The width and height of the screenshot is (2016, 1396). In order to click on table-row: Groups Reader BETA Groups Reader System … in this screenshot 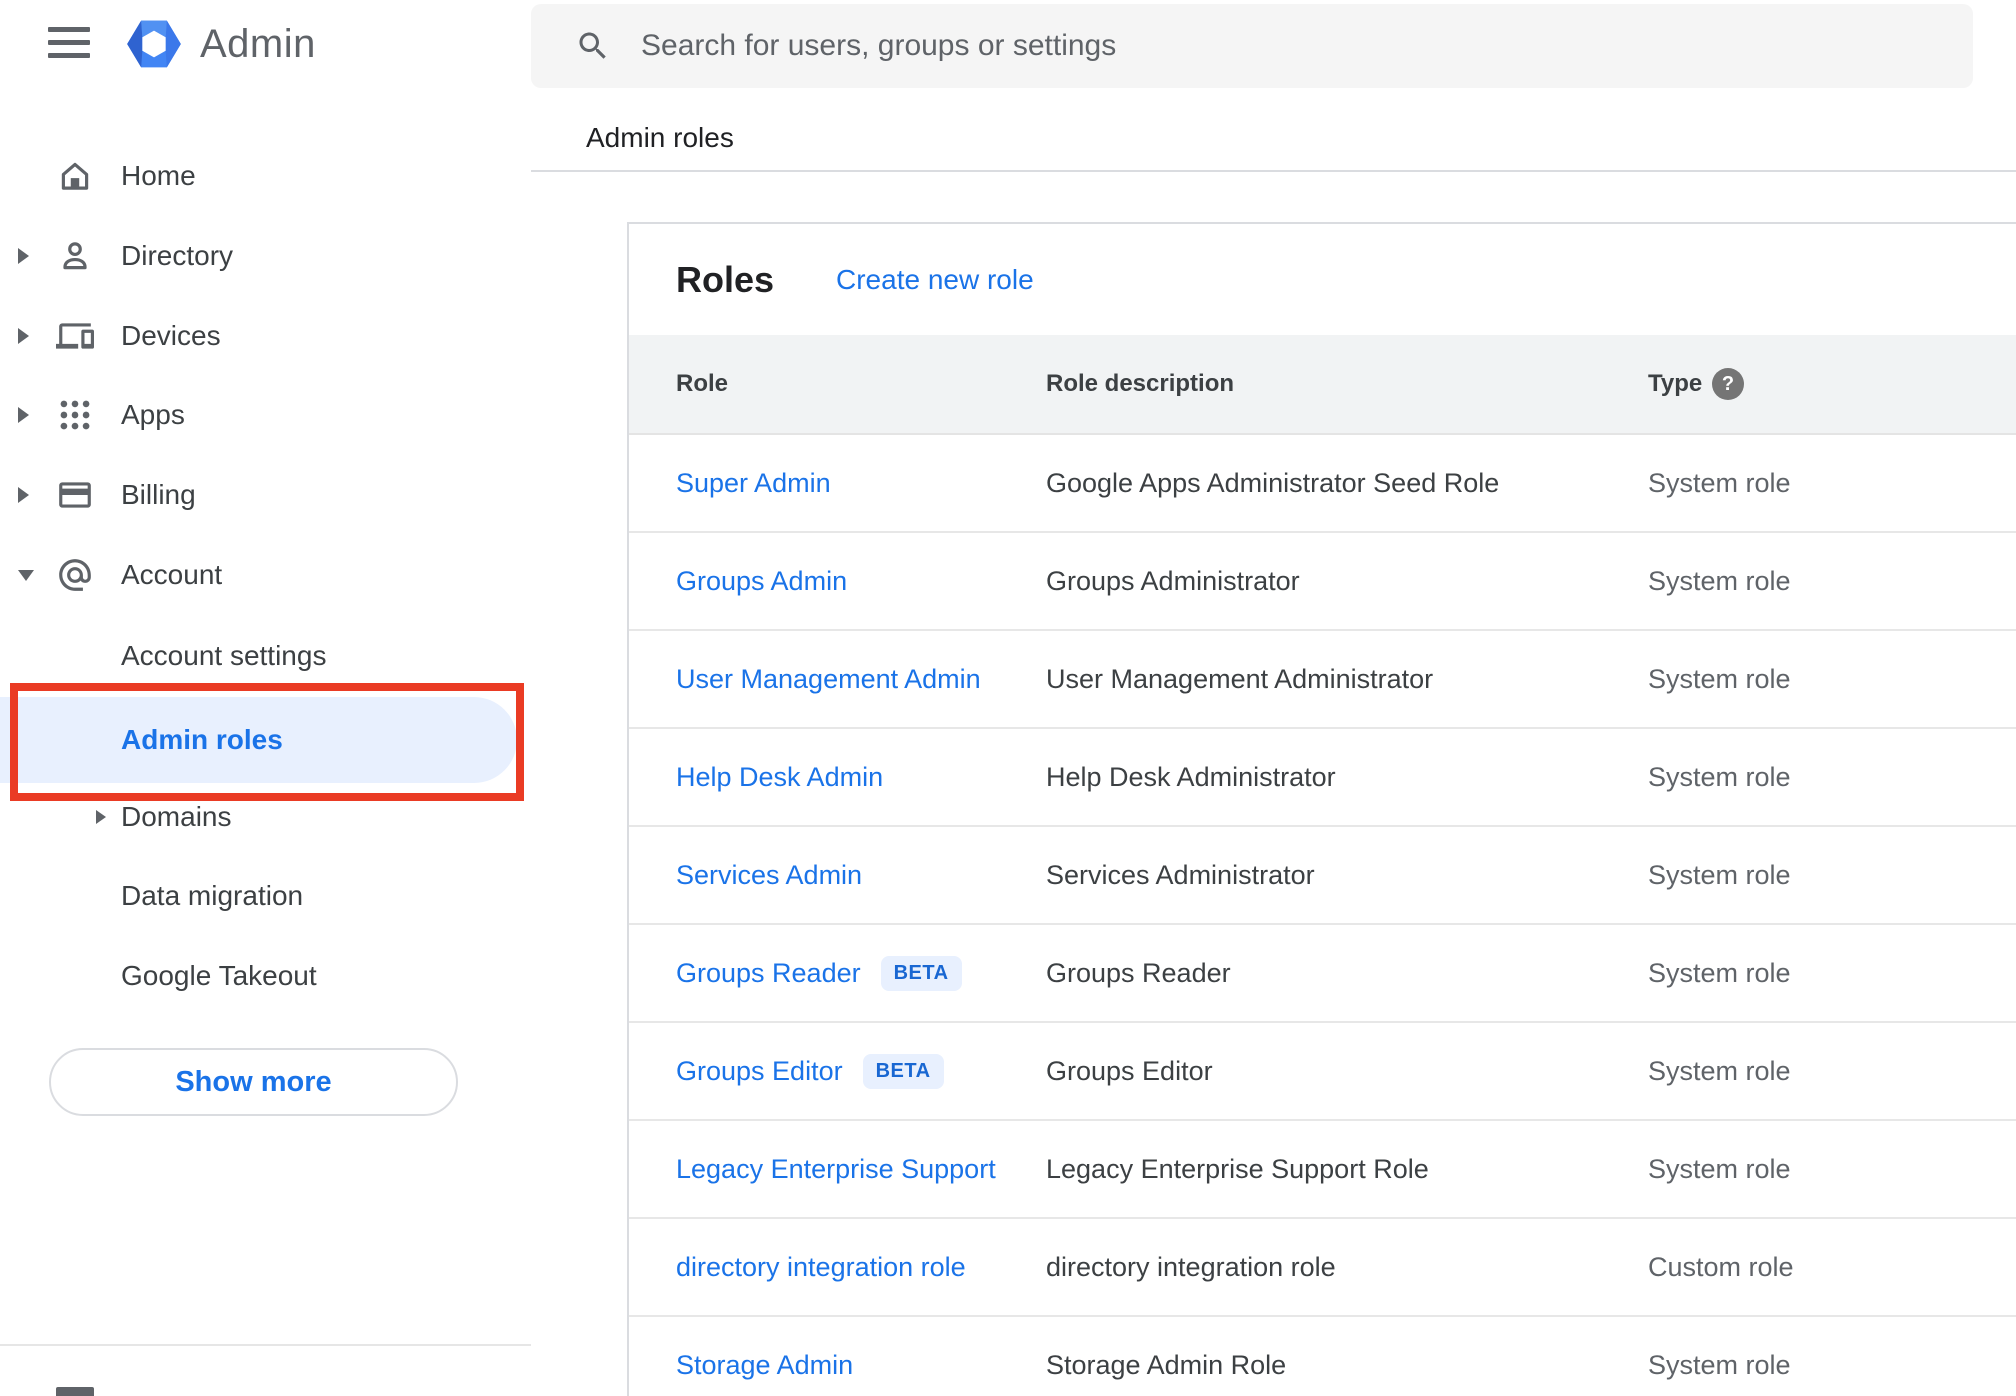, I will do `click(1322, 974)`.